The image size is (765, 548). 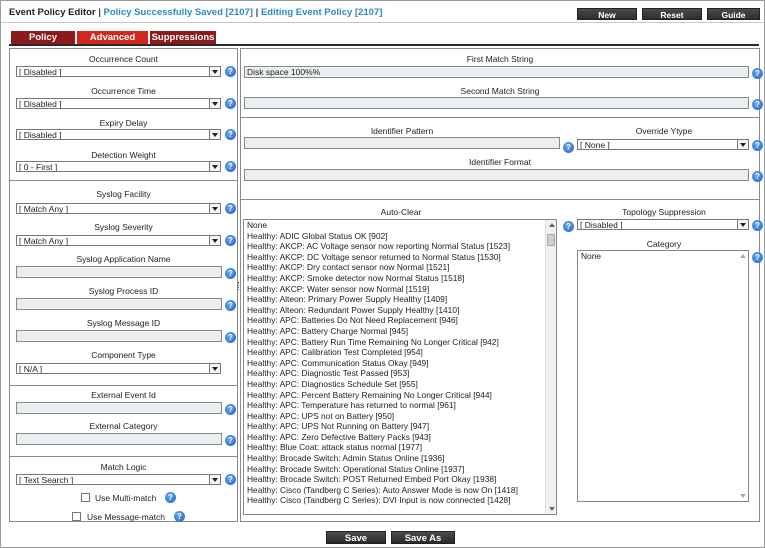 I want to click on syslog-process-id-input, so click(x=119, y=304).